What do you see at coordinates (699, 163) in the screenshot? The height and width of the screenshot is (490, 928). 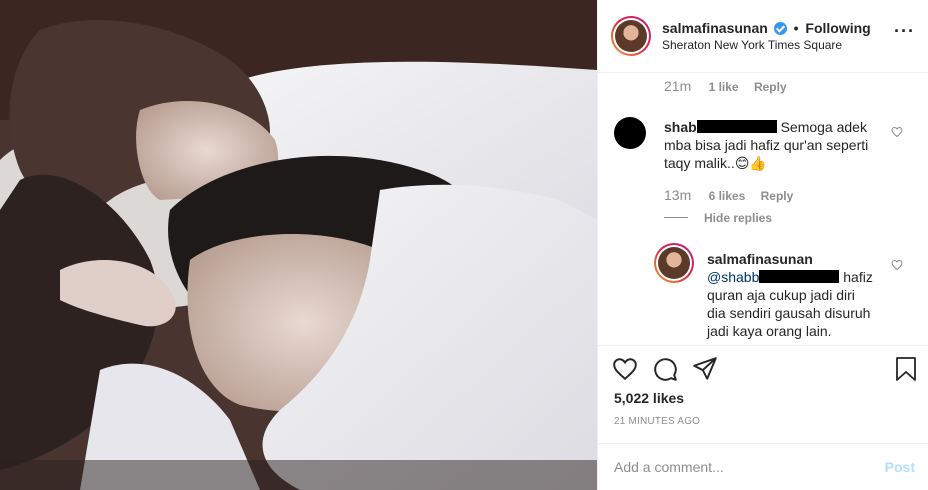 I see `comment-text-line3: taqy malik..` at bounding box center [699, 163].